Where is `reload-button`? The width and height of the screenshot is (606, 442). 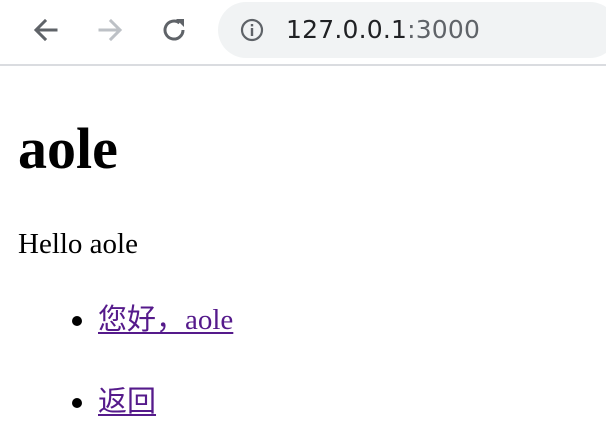 reload-button is located at coordinates (174, 30).